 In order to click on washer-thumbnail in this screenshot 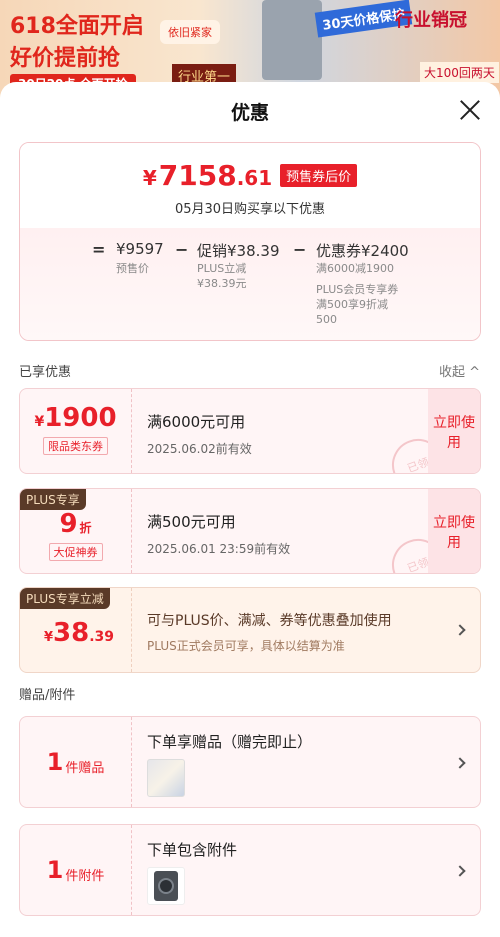, I will do `click(166, 886)`.